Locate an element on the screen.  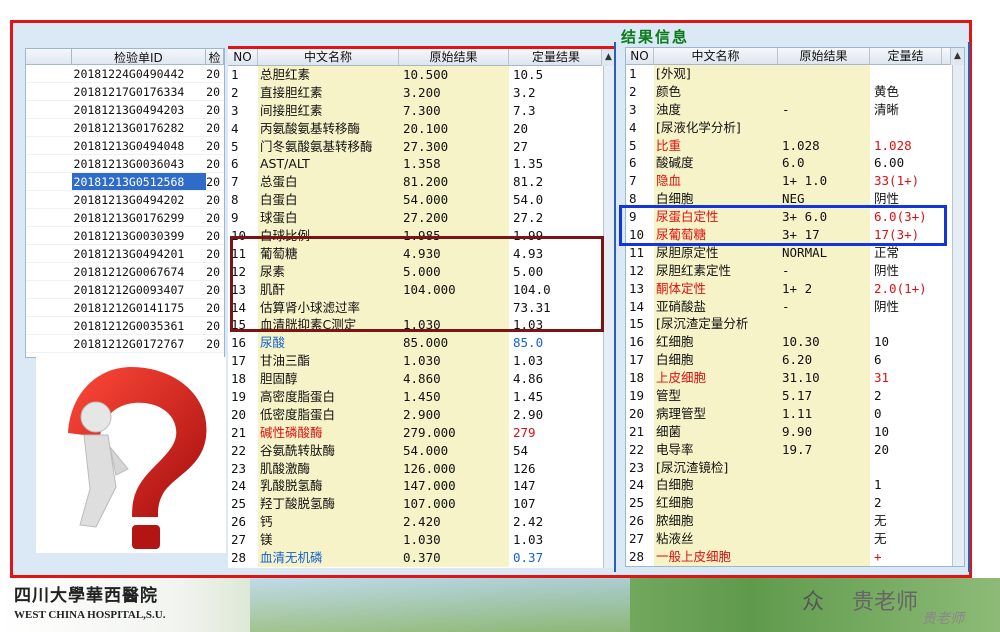
table-row: 17 甘油三酯 1.030 1.03 is located at coordinates (421, 361).